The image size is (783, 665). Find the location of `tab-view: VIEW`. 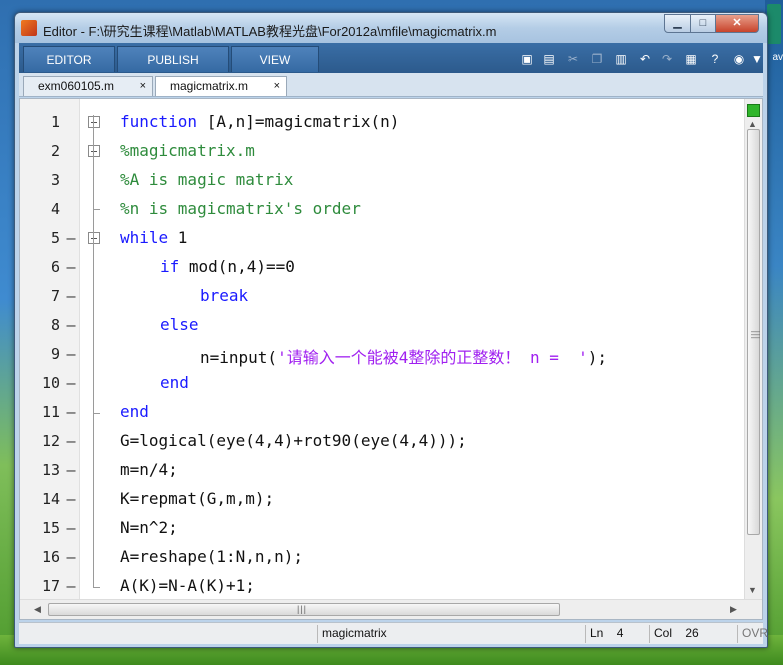

tab-view: VIEW is located at coordinates (275, 59).